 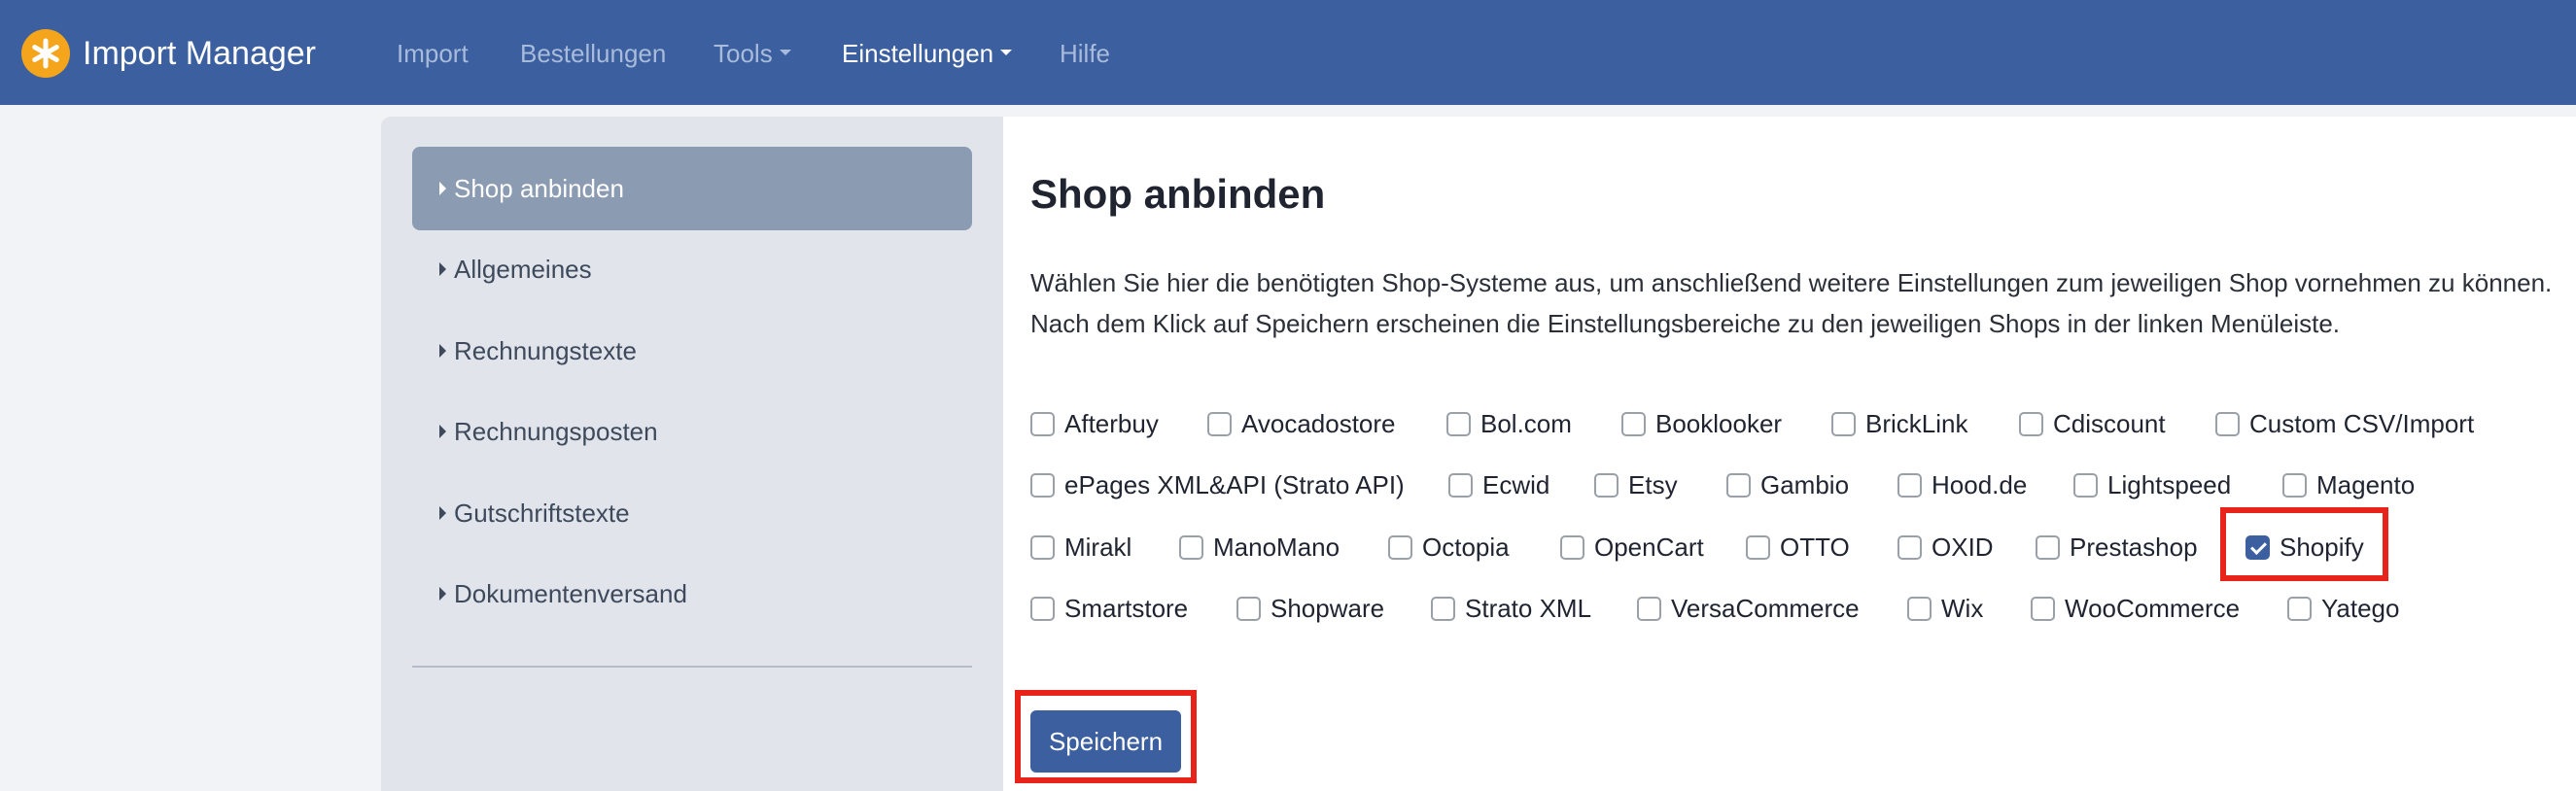 I want to click on nav-hilfe: Hilfe, so click(x=1085, y=53).